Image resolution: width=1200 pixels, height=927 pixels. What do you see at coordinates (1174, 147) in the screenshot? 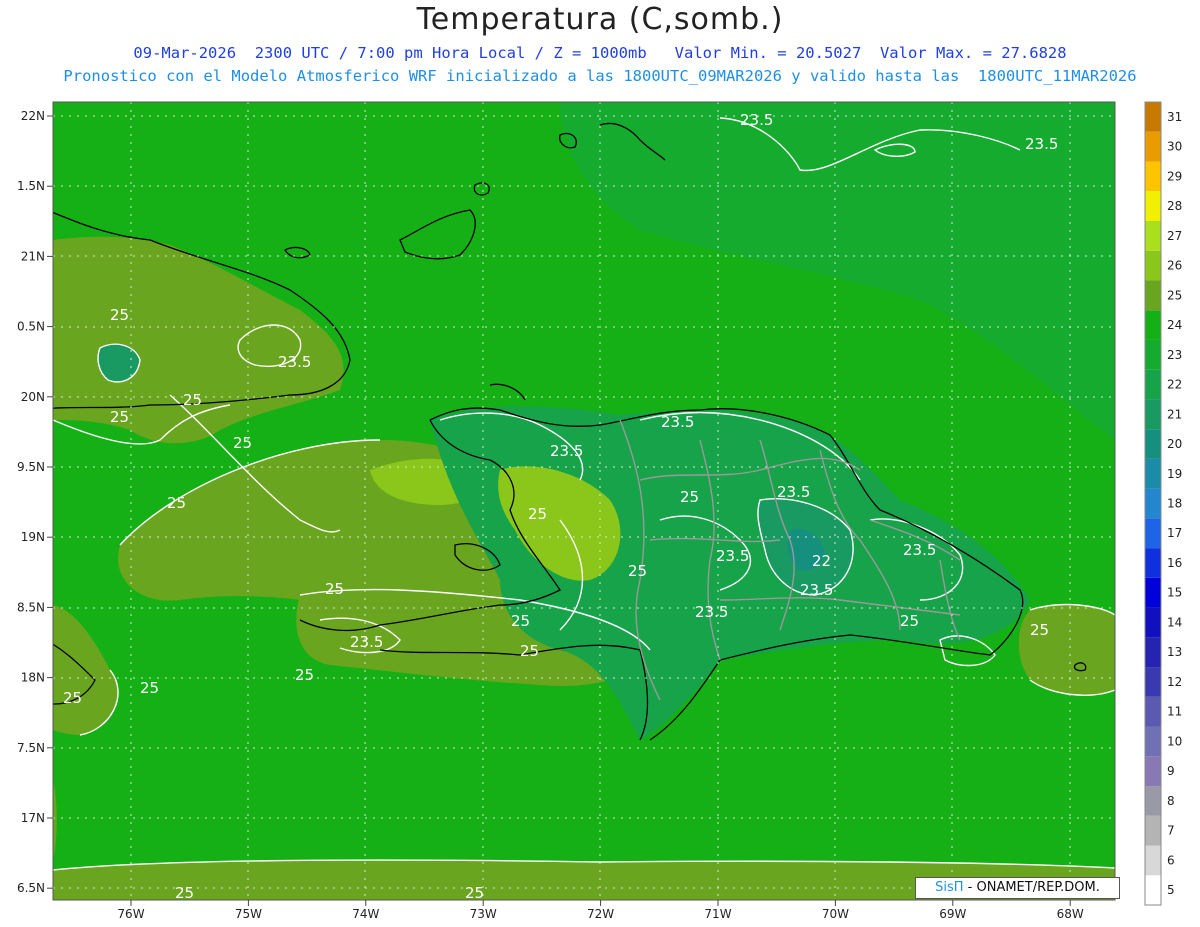
I see `colorbar-label: 30` at bounding box center [1174, 147].